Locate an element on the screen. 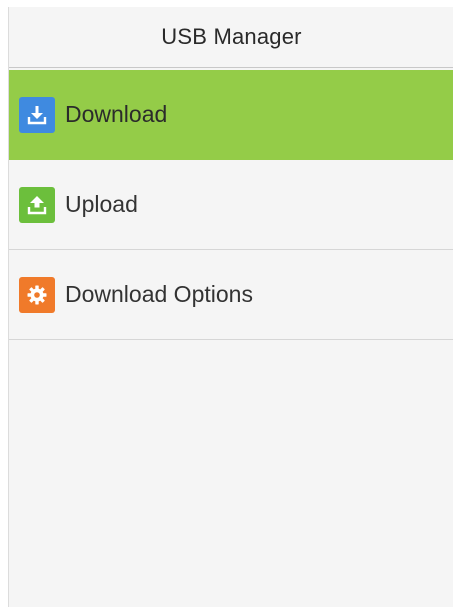 This screenshot has width=453, height=607. gear-icon is located at coordinates (37, 294).